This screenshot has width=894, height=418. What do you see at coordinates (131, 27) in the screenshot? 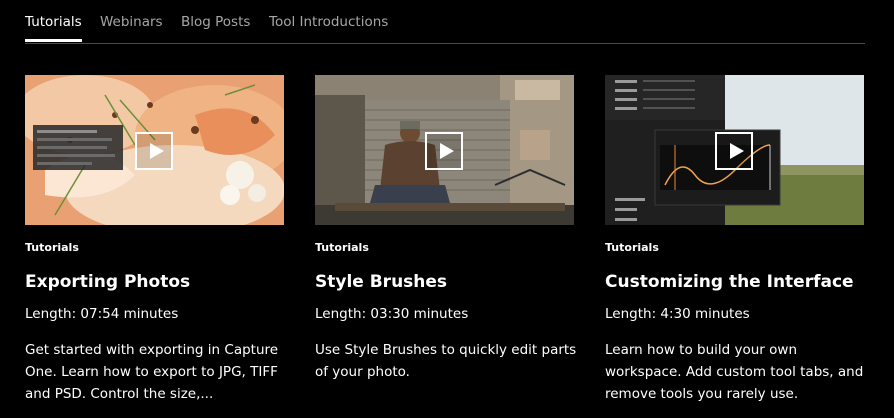
I see `tab-webinars: Webinars` at bounding box center [131, 27].